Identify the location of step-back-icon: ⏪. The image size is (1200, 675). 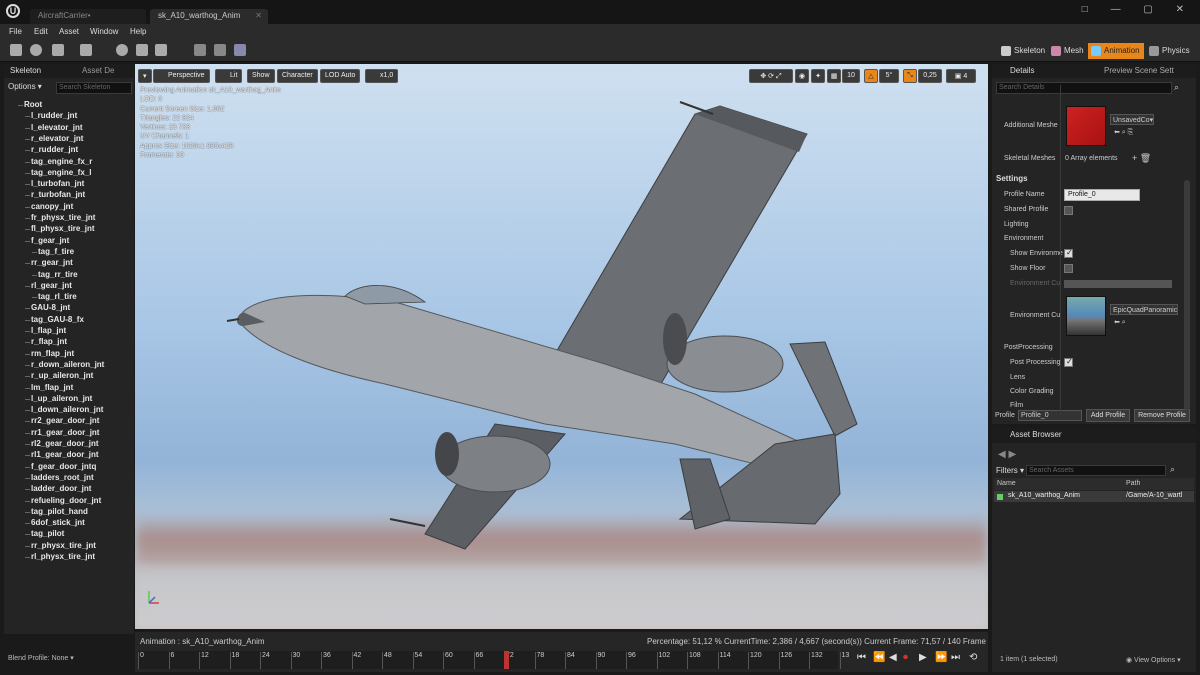
(879, 657).